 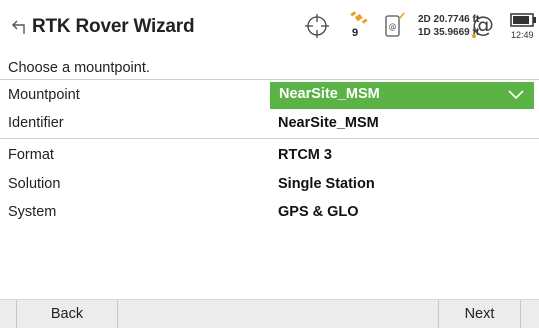 What do you see at coordinates (44, 95) in the screenshot?
I see `mountpoint-label: Mountpoint` at bounding box center [44, 95].